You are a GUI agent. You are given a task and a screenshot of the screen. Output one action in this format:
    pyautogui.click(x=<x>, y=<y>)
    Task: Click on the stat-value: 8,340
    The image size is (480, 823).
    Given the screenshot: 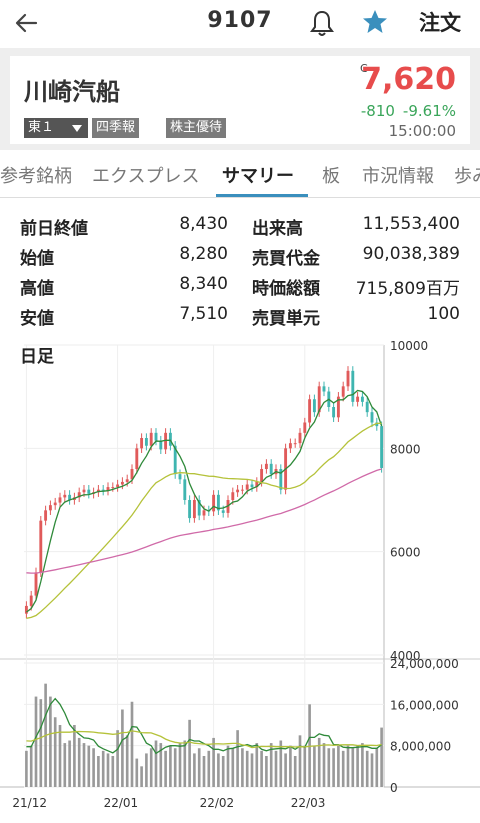 What is the action you would take?
    pyautogui.click(x=203, y=284)
    